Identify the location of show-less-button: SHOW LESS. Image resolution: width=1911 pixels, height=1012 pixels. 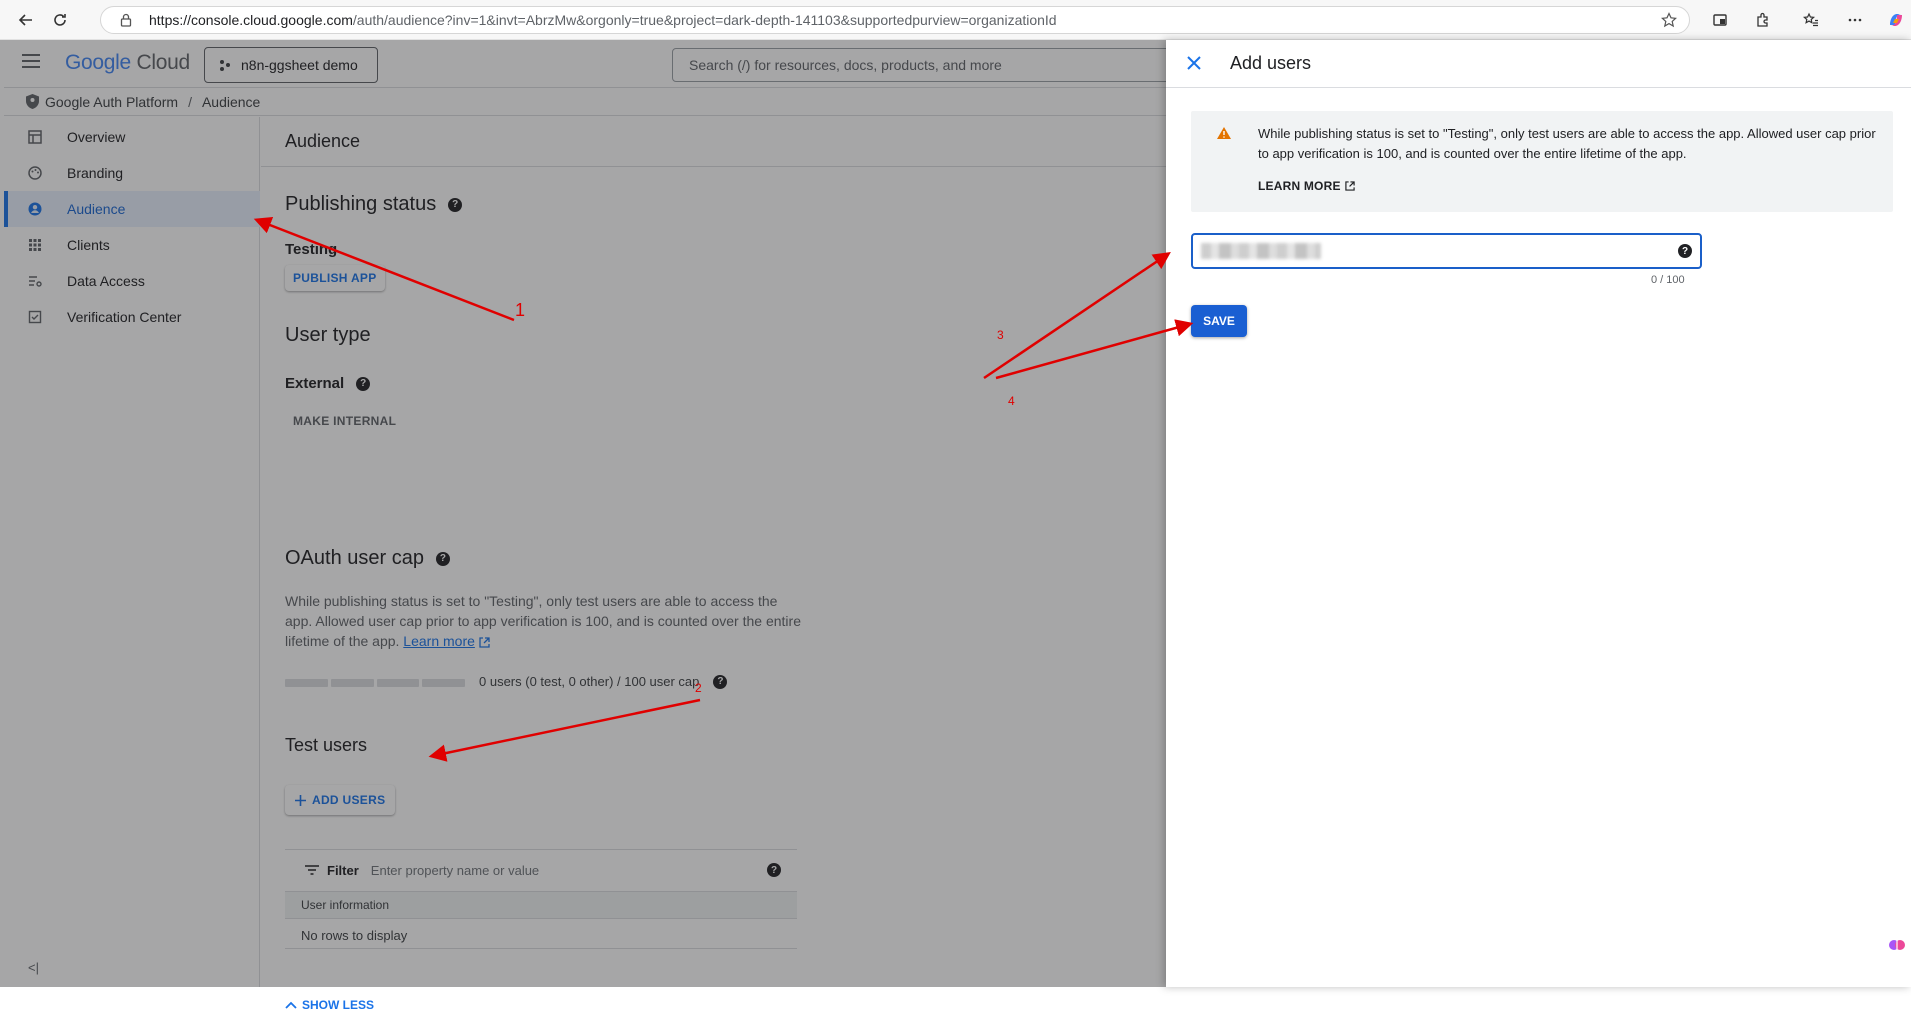
(329, 1005).